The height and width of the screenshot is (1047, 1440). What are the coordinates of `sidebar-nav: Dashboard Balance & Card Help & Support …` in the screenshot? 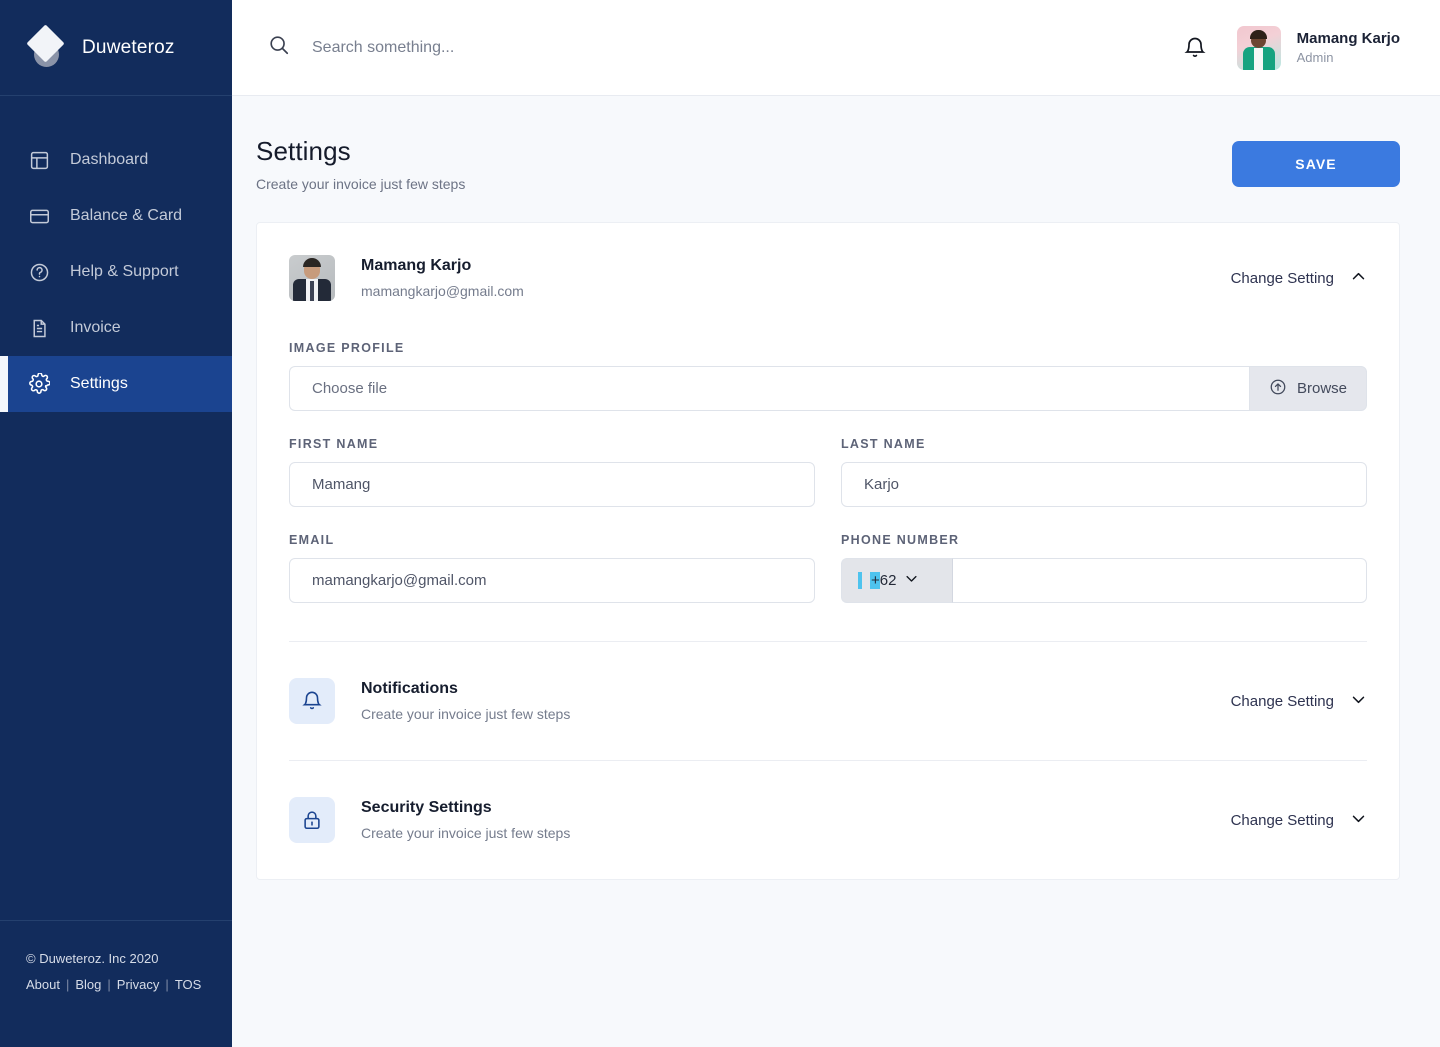 It's located at (116, 508).